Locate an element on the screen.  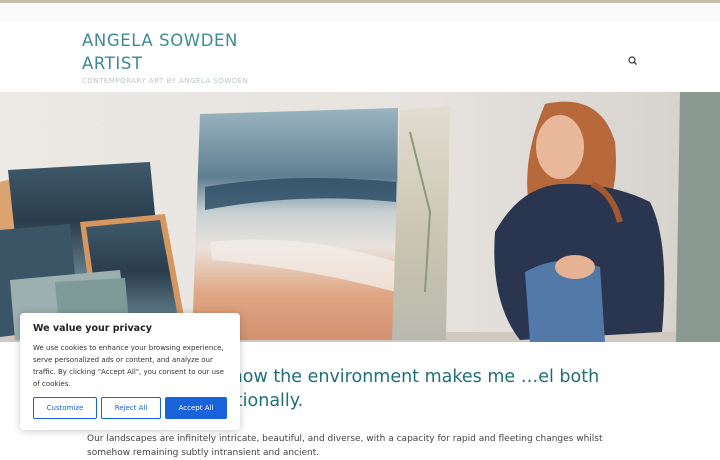
search-icon is located at coordinates (633, 61).